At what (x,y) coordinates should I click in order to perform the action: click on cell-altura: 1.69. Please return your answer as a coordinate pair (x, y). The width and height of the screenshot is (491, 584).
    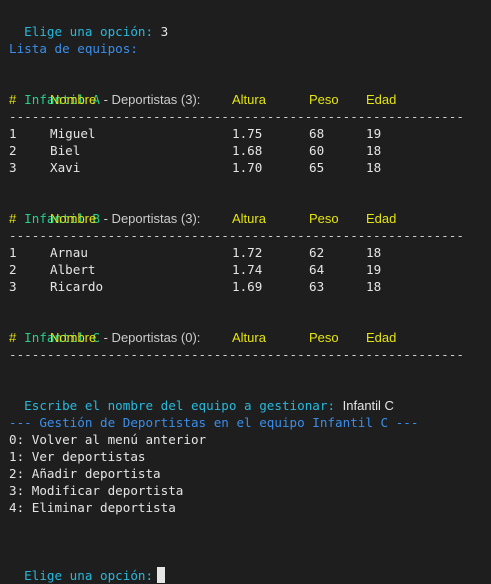
    Looking at the image, I should click on (247, 286).